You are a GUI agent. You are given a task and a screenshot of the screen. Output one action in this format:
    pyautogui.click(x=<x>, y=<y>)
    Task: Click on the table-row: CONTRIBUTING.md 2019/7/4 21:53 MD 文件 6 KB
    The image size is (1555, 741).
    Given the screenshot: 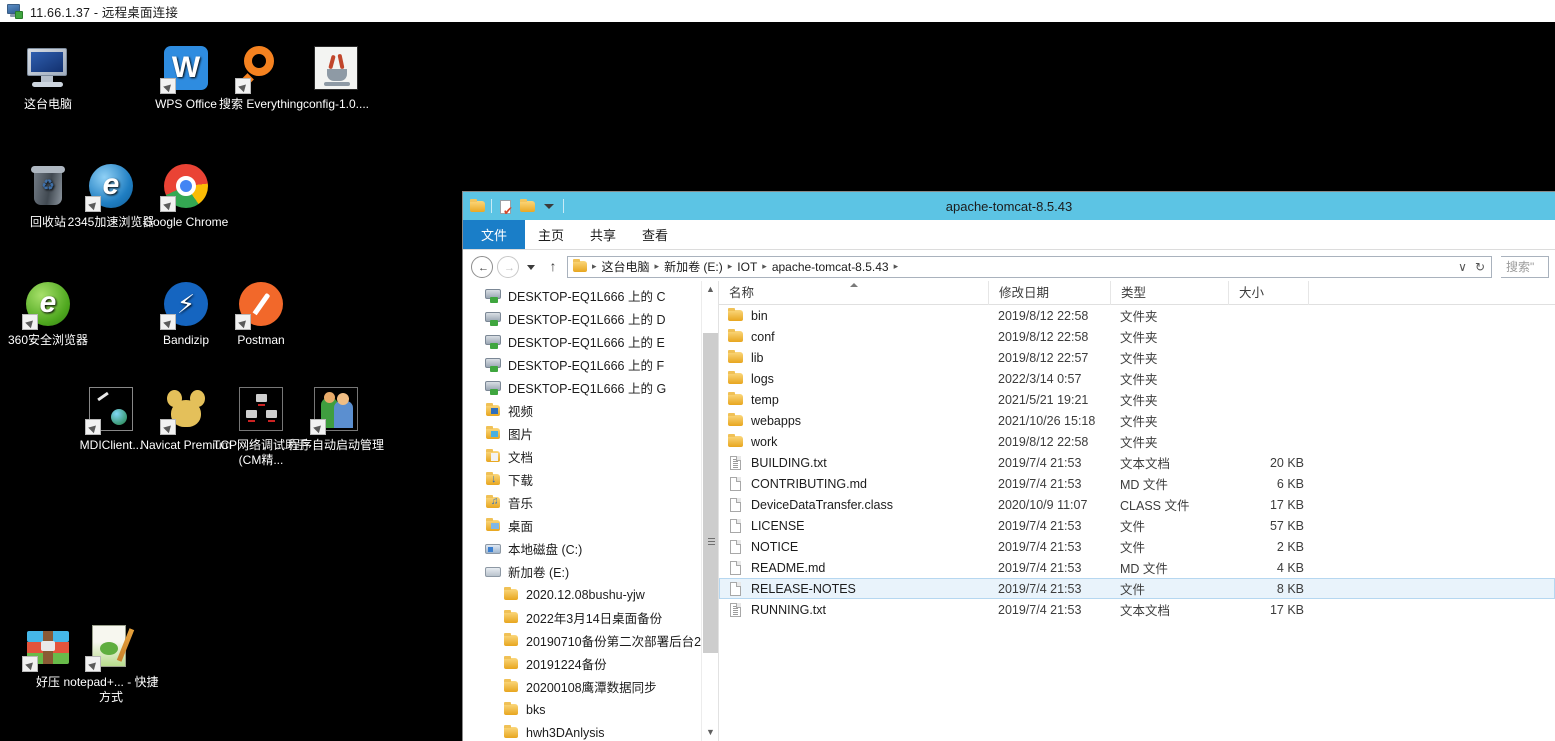 What is the action you would take?
    pyautogui.click(x=1137, y=483)
    